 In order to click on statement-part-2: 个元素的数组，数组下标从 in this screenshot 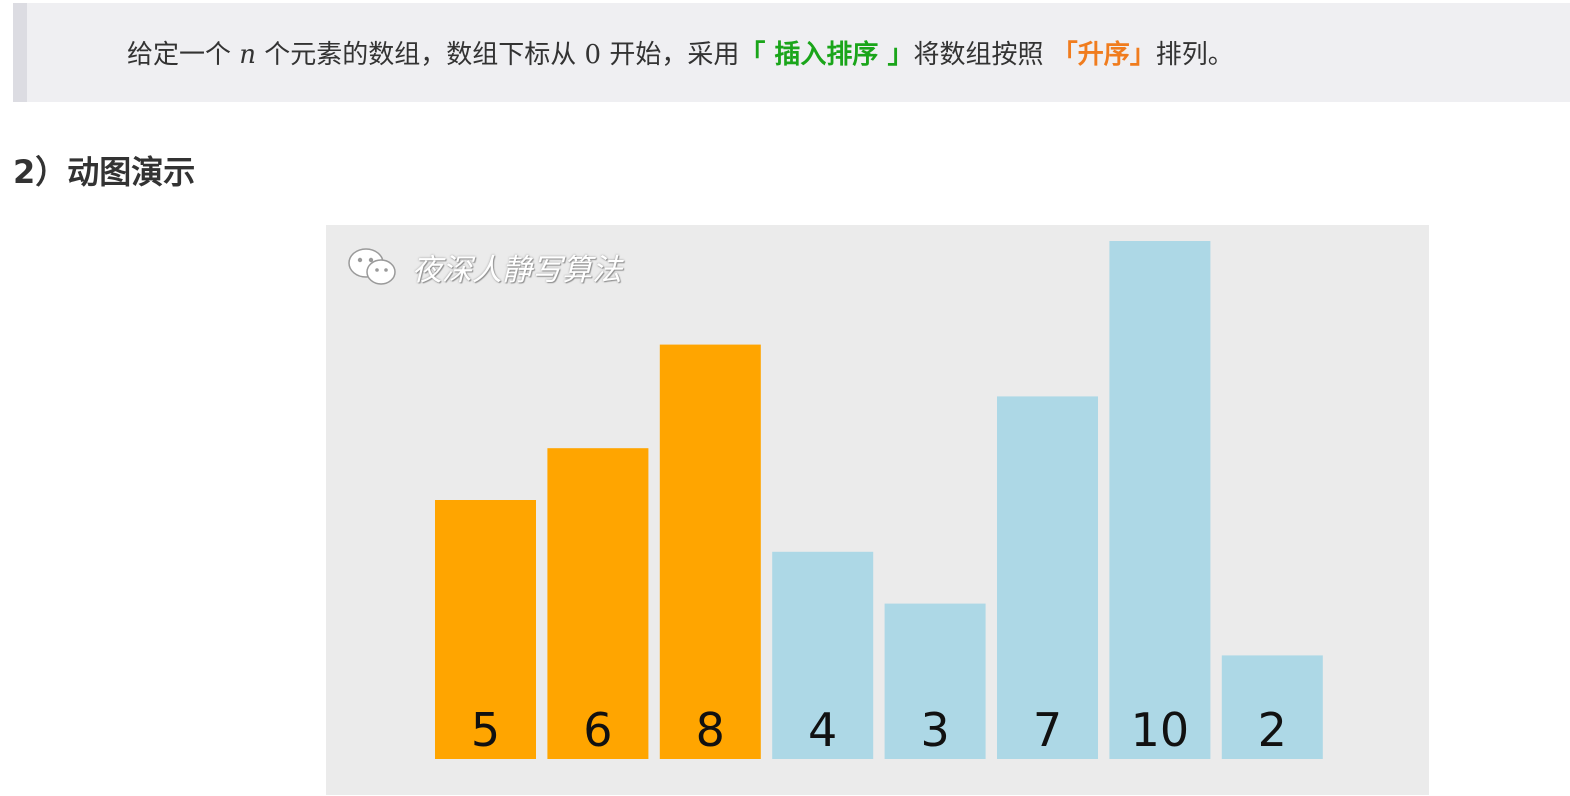, I will do `click(420, 55)`.